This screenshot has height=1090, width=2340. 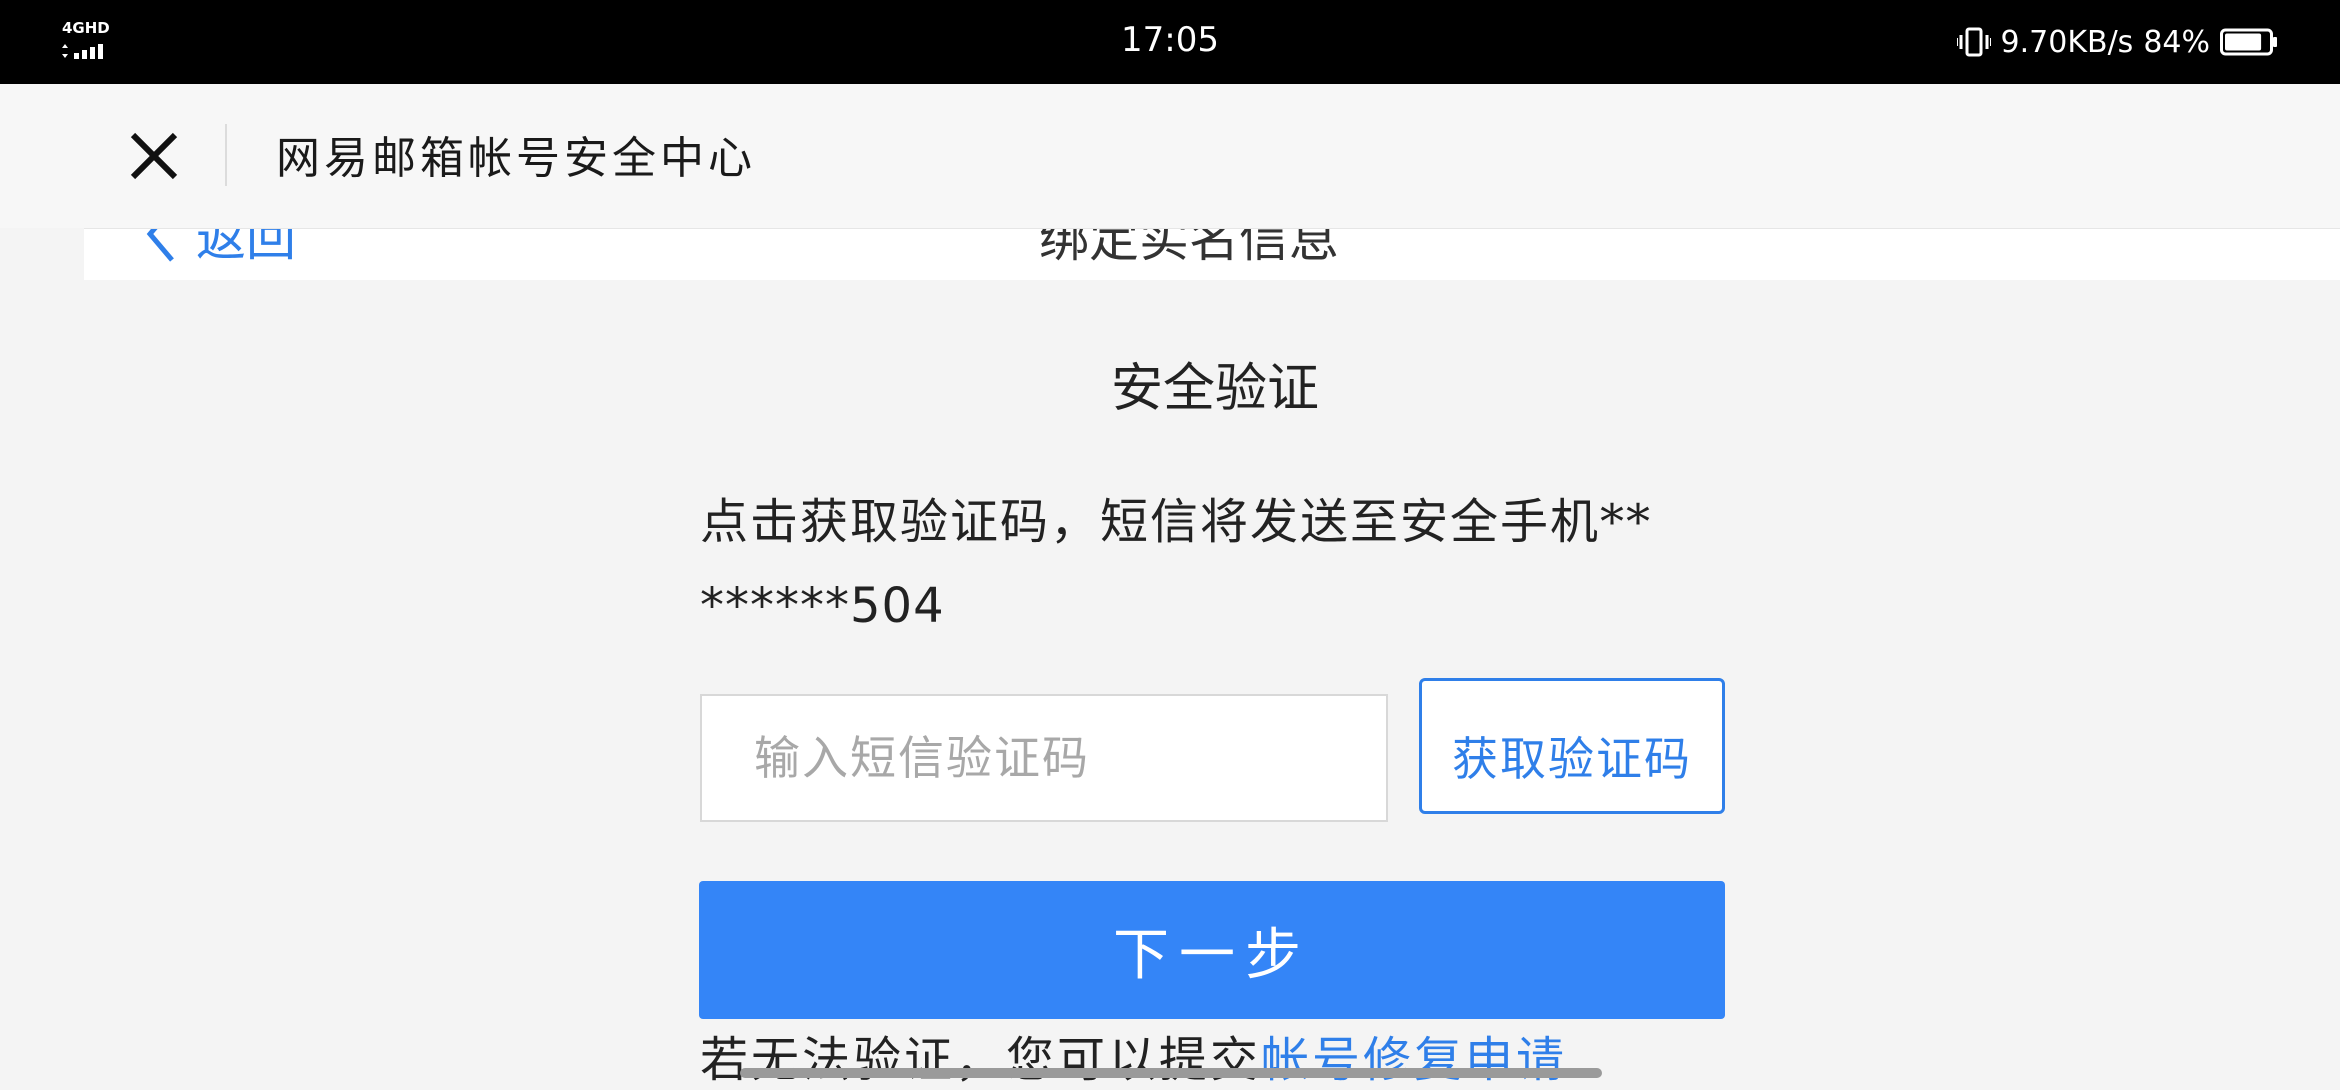 What do you see at coordinates (92, 42) in the screenshot?
I see `signal-icon: 4GHD` at bounding box center [92, 42].